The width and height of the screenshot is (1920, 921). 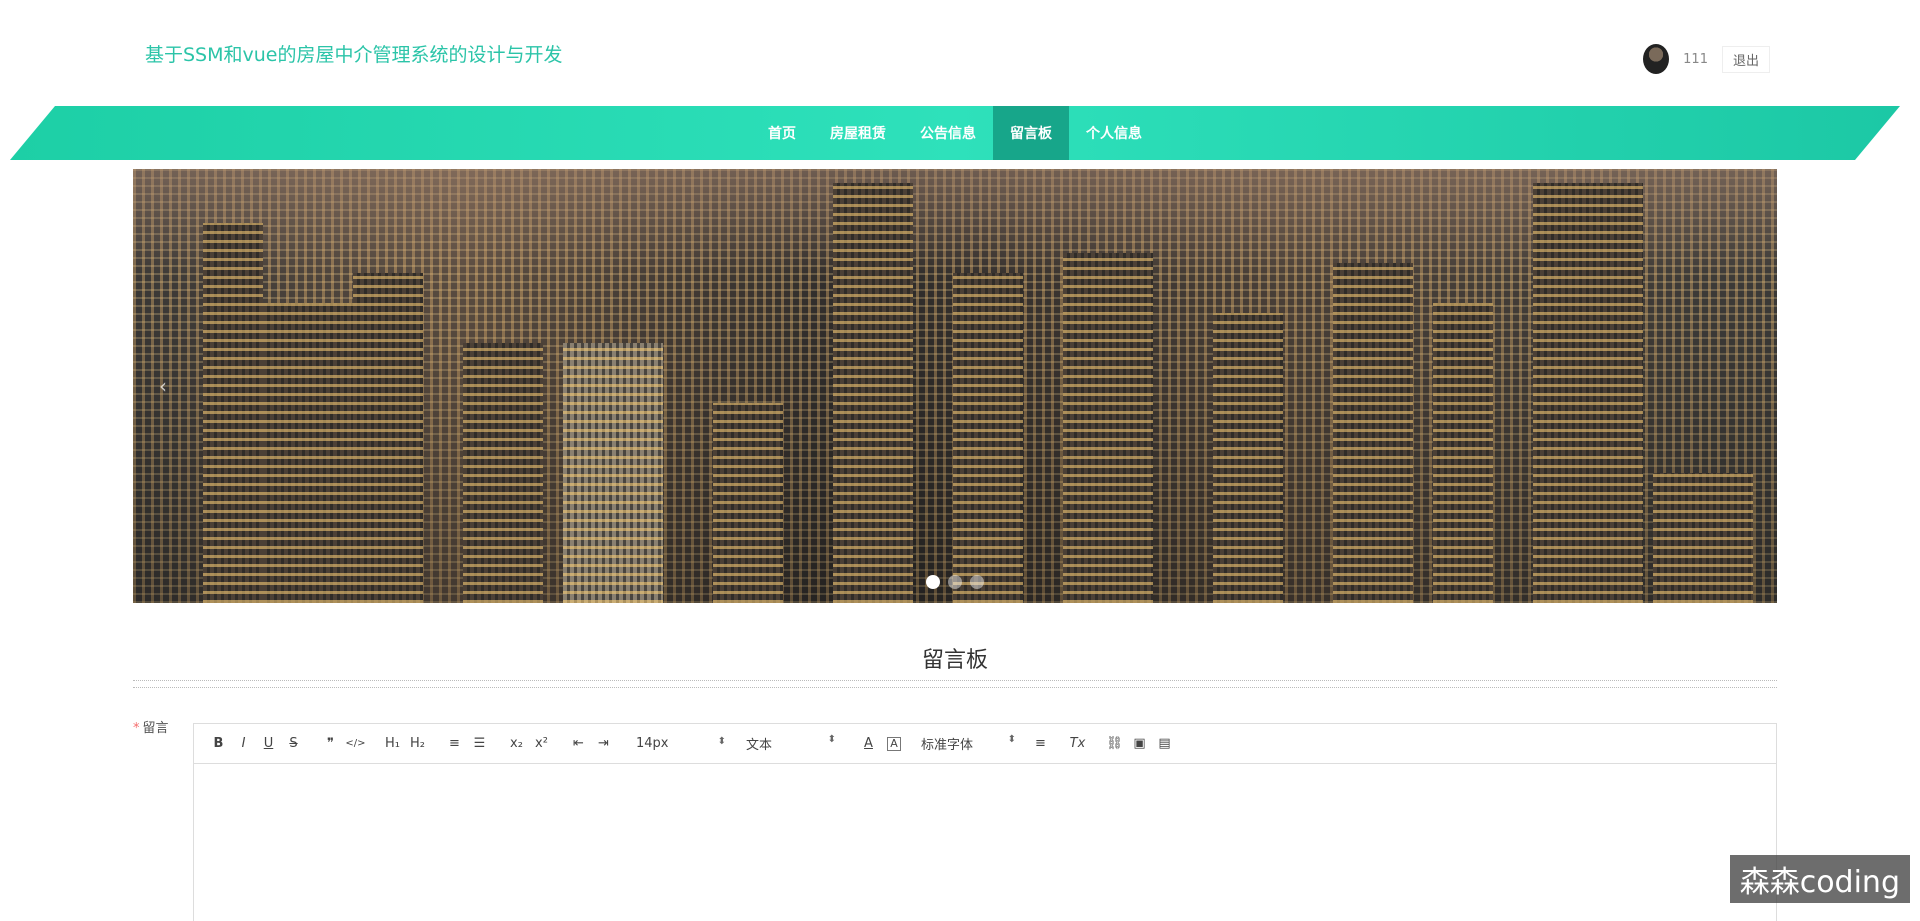 I want to click on nav-item-personal-info: 个人信息, so click(x=1114, y=133).